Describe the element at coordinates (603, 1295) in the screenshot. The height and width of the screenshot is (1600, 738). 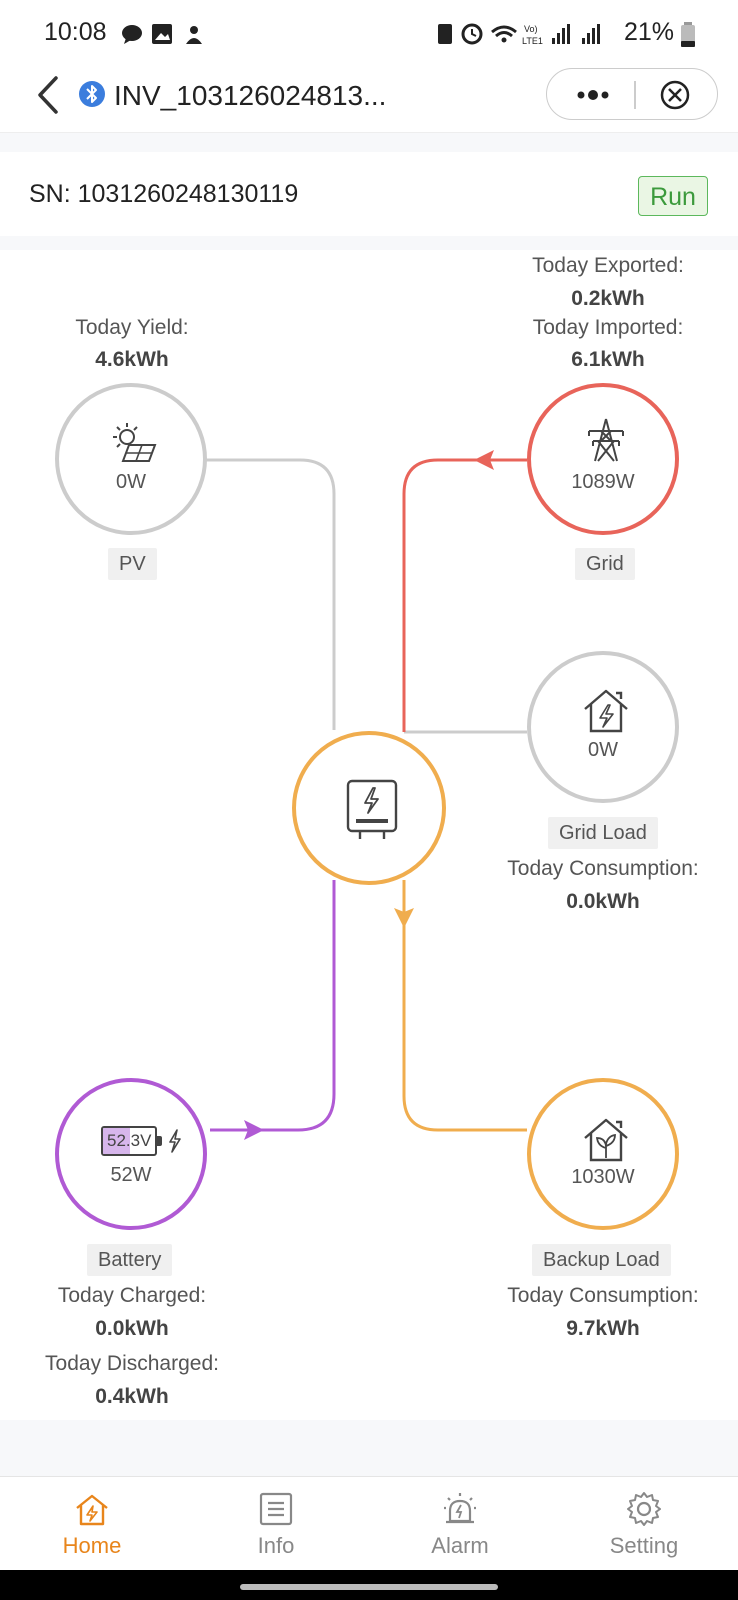
I see `backup-consumption-label: Today Consumption:` at that location.